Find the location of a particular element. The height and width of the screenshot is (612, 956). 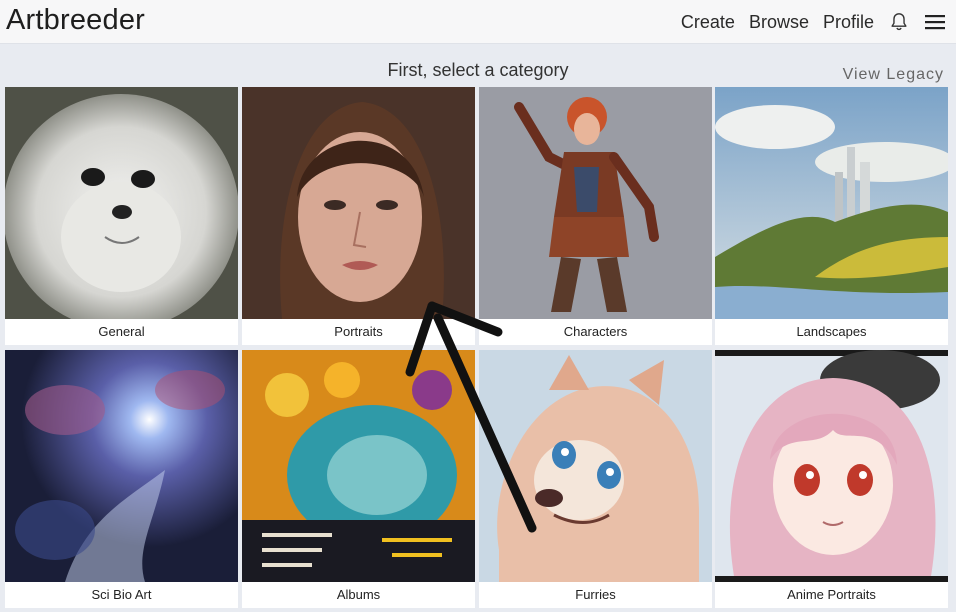

category-card-albums: Albums is located at coordinates (358, 479).